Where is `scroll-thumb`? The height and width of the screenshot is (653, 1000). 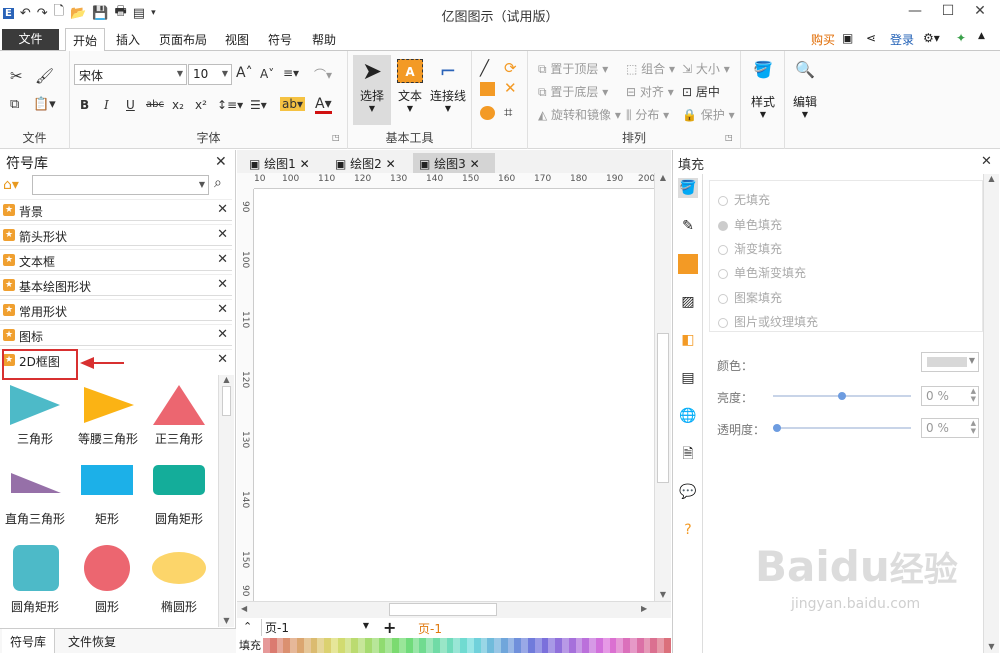
scroll-thumb is located at coordinates (663, 408).